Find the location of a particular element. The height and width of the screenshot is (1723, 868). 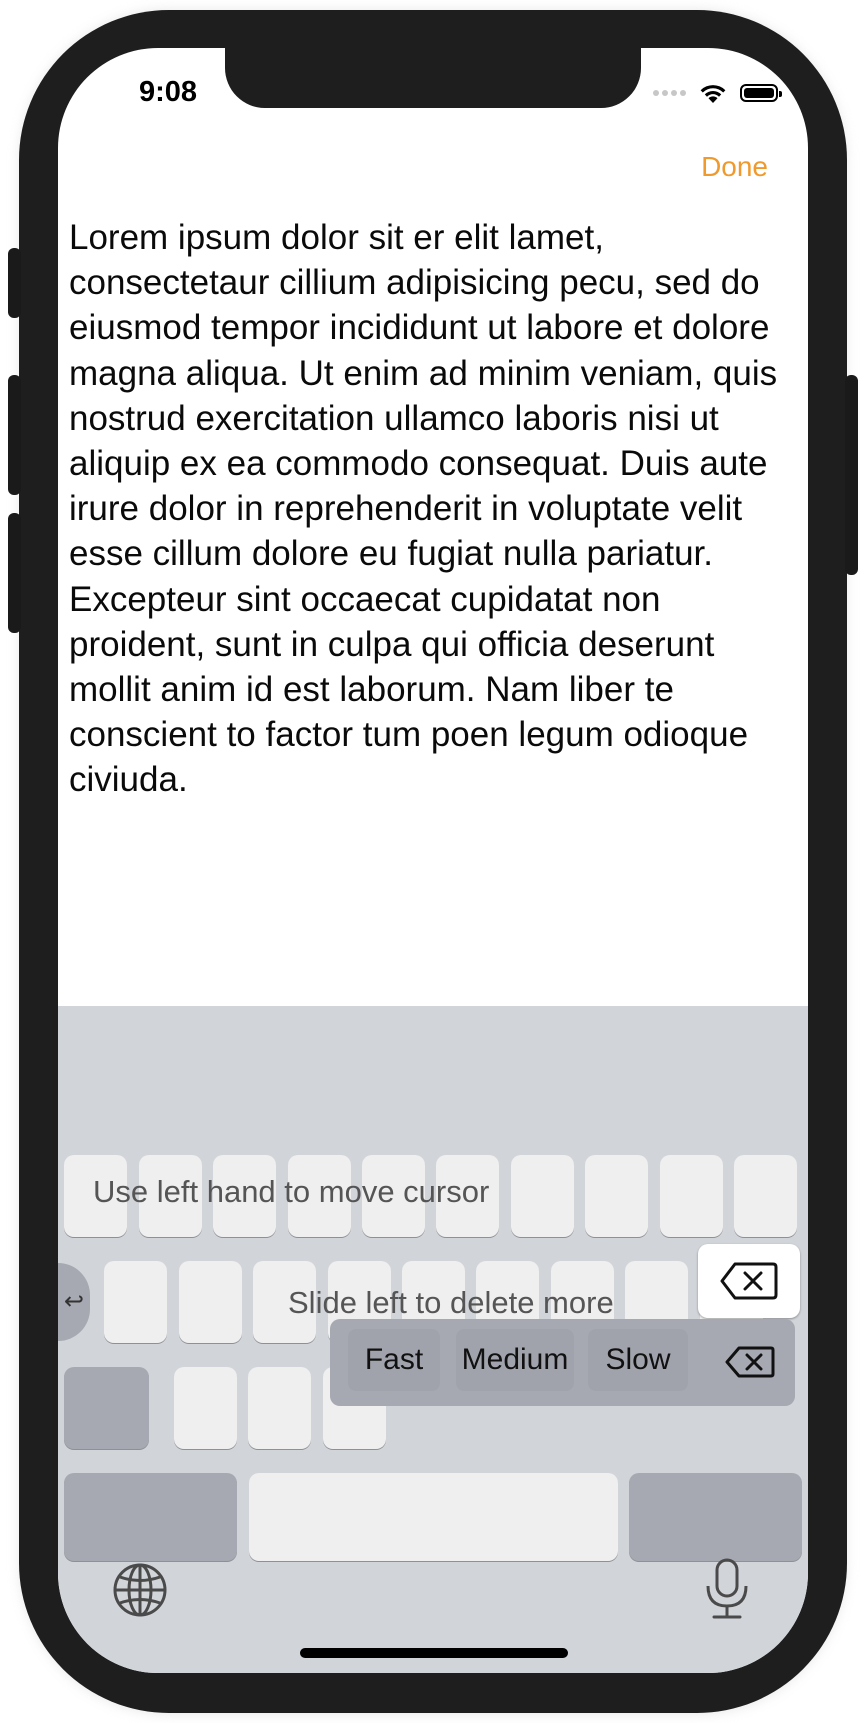

delete-speed-bar: Fast Medium Slow is located at coordinates (562, 1362).